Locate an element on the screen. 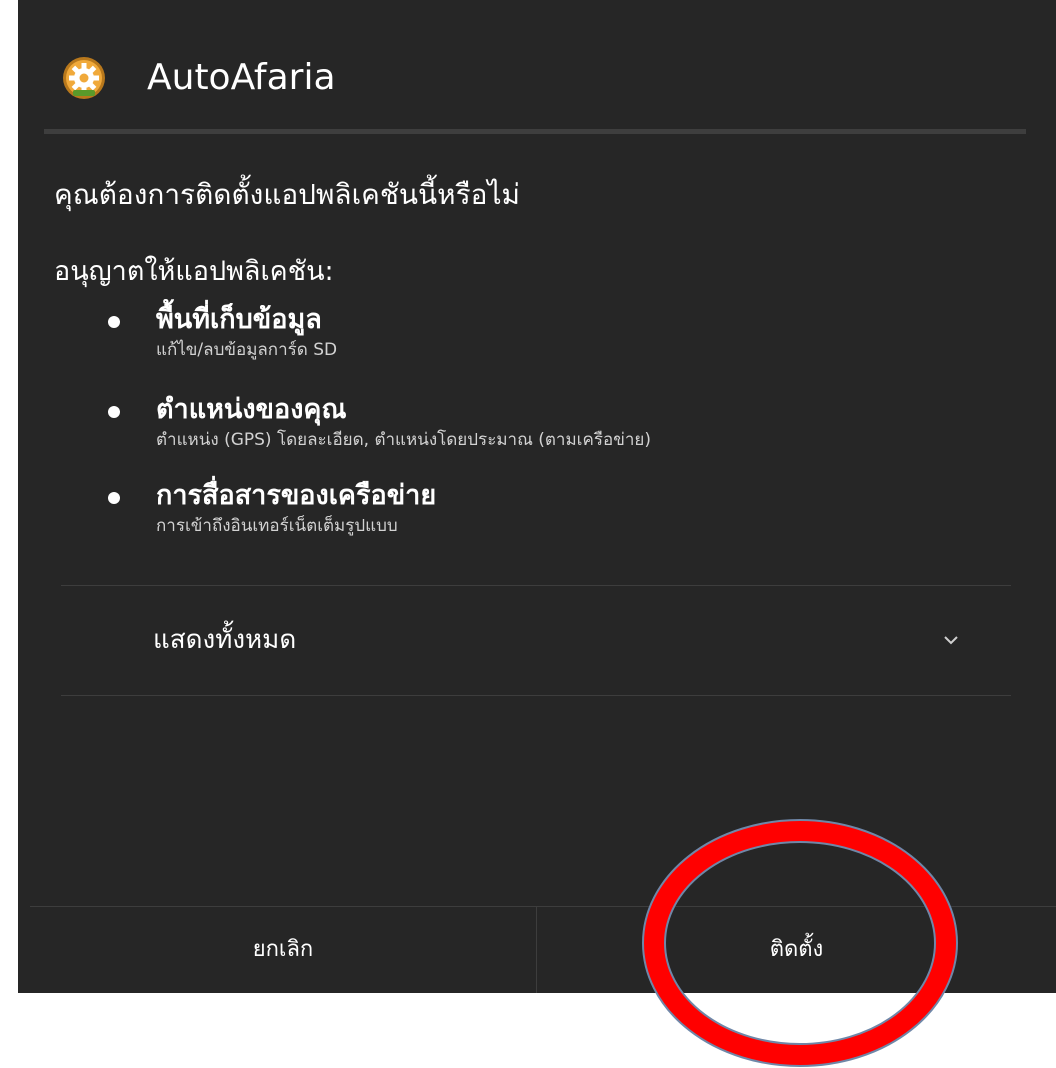 This screenshot has width=1056, height=1068. app-gear-icon is located at coordinates (84, 78).